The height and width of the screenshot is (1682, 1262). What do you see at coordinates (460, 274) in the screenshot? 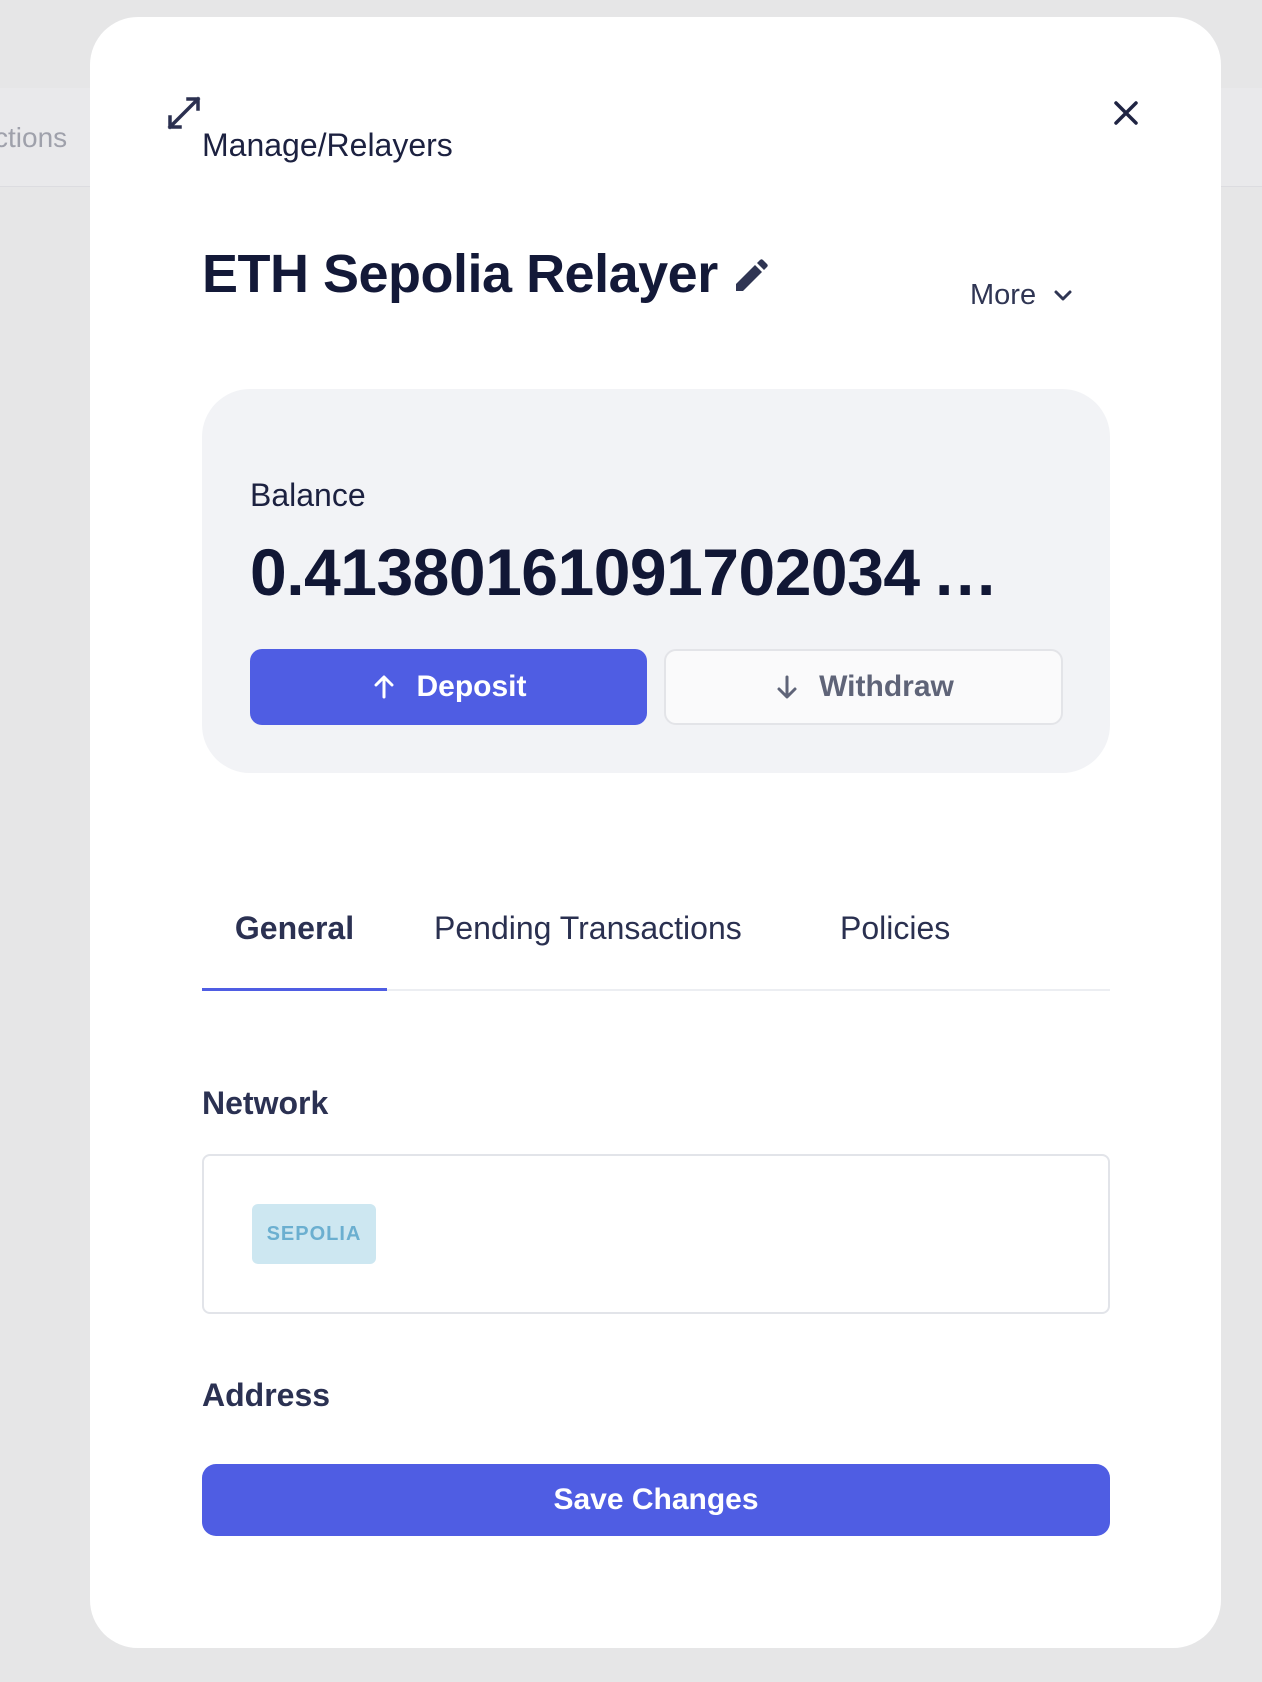
I see `page-title: ETH Sepolia Relayer` at bounding box center [460, 274].